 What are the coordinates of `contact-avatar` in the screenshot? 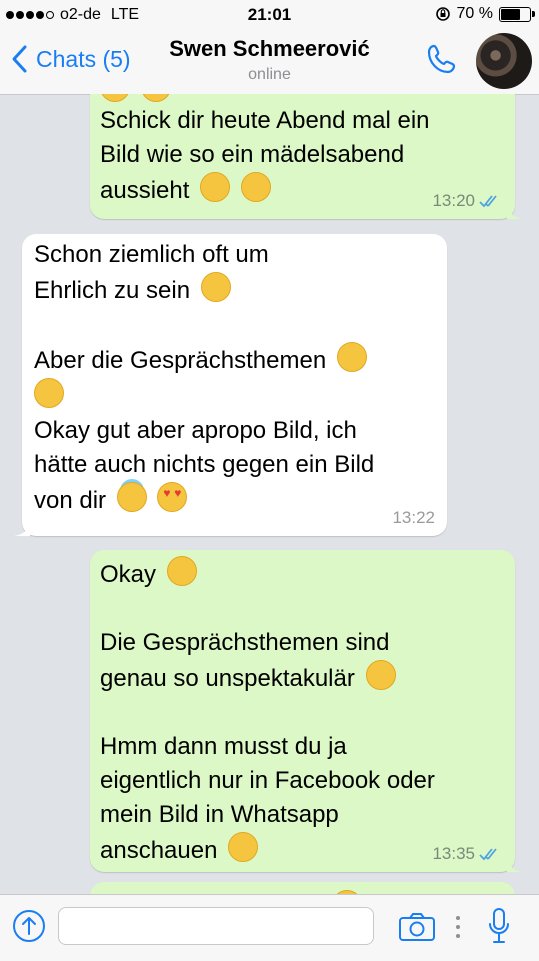 It's located at (504, 61).